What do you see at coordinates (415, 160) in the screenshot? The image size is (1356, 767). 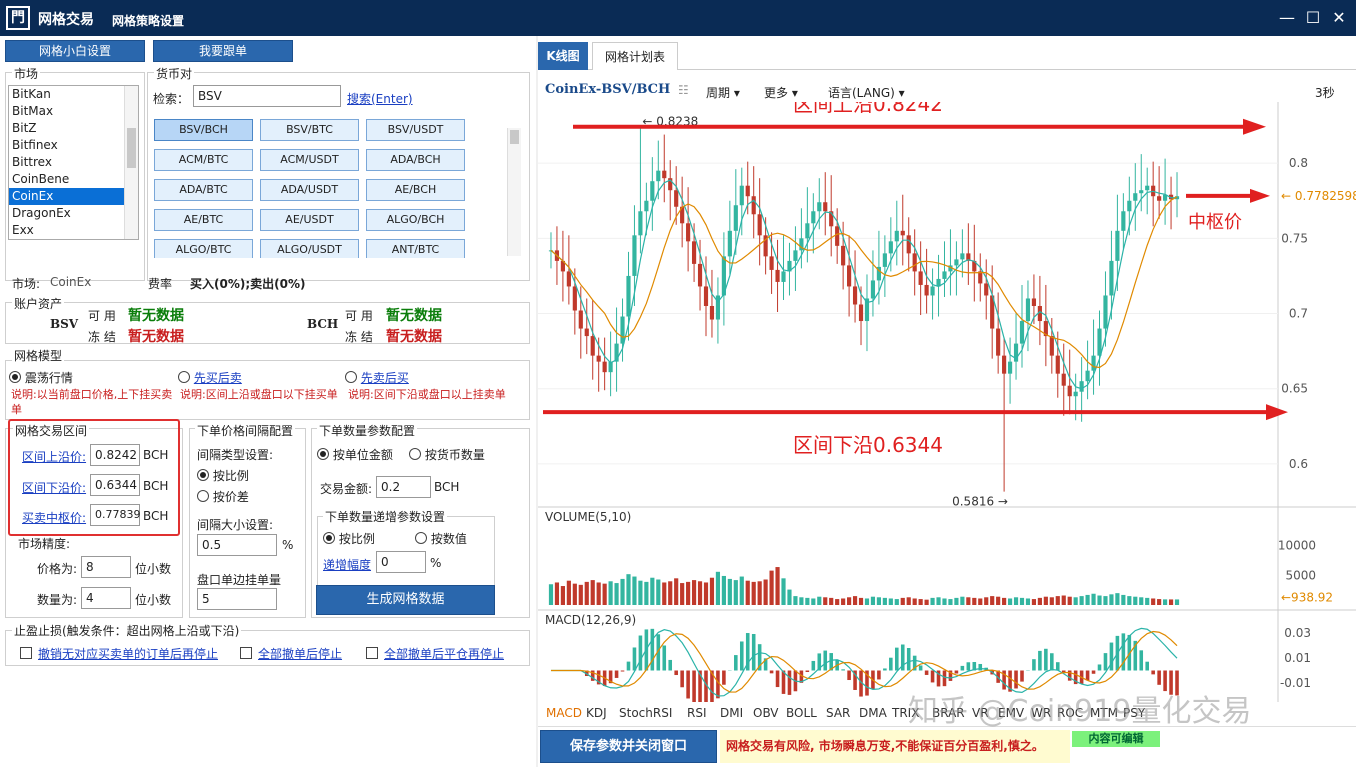 I see `pair-button: ADA/BCH` at bounding box center [415, 160].